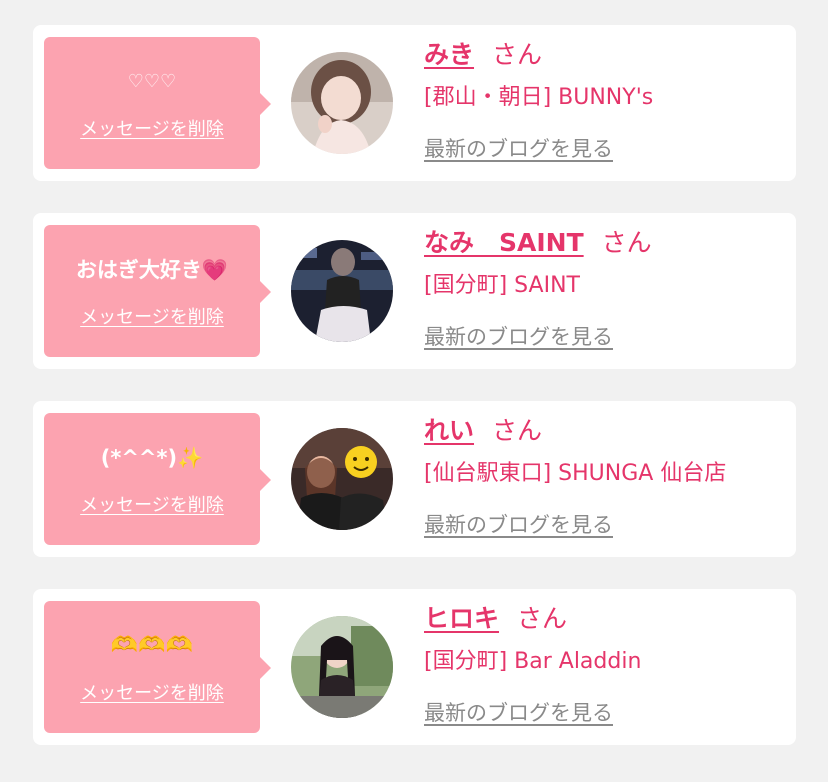  What do you see at coordinates (483, 55) in the screenshot?
I see `name-line: みき さん` at bounding box center [483, 55].